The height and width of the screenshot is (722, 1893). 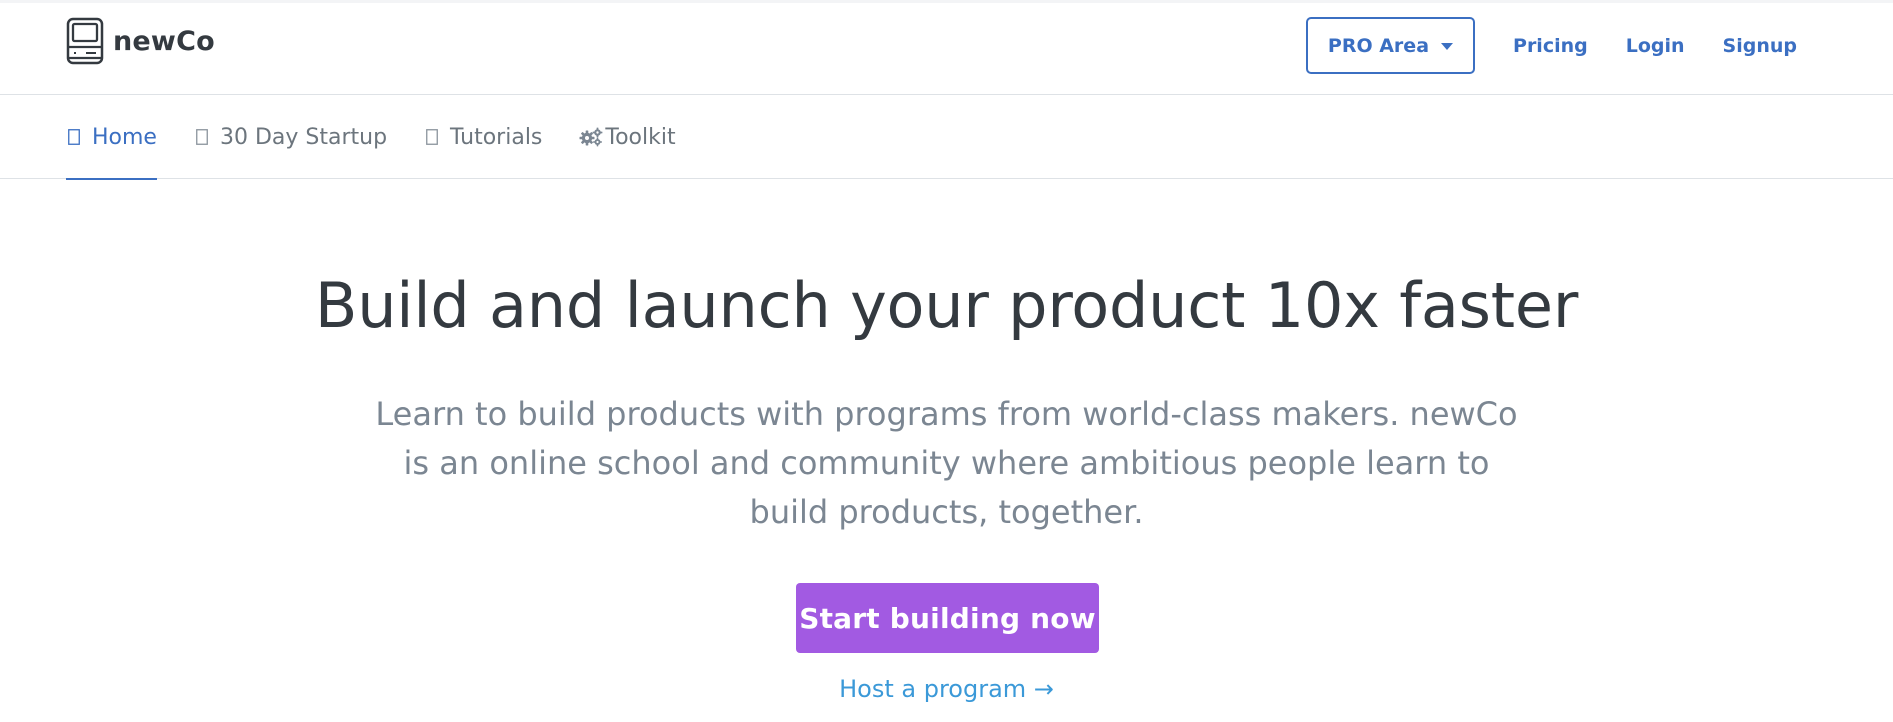 I want to click on pricing-link: Pricing, so click(x=1550, y=46).